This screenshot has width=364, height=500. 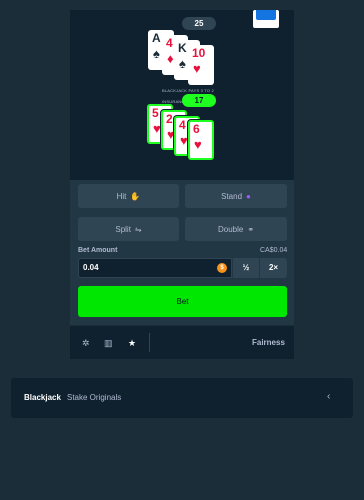 I want to click on game-title: Blackjack, so click(x=42, y=397).